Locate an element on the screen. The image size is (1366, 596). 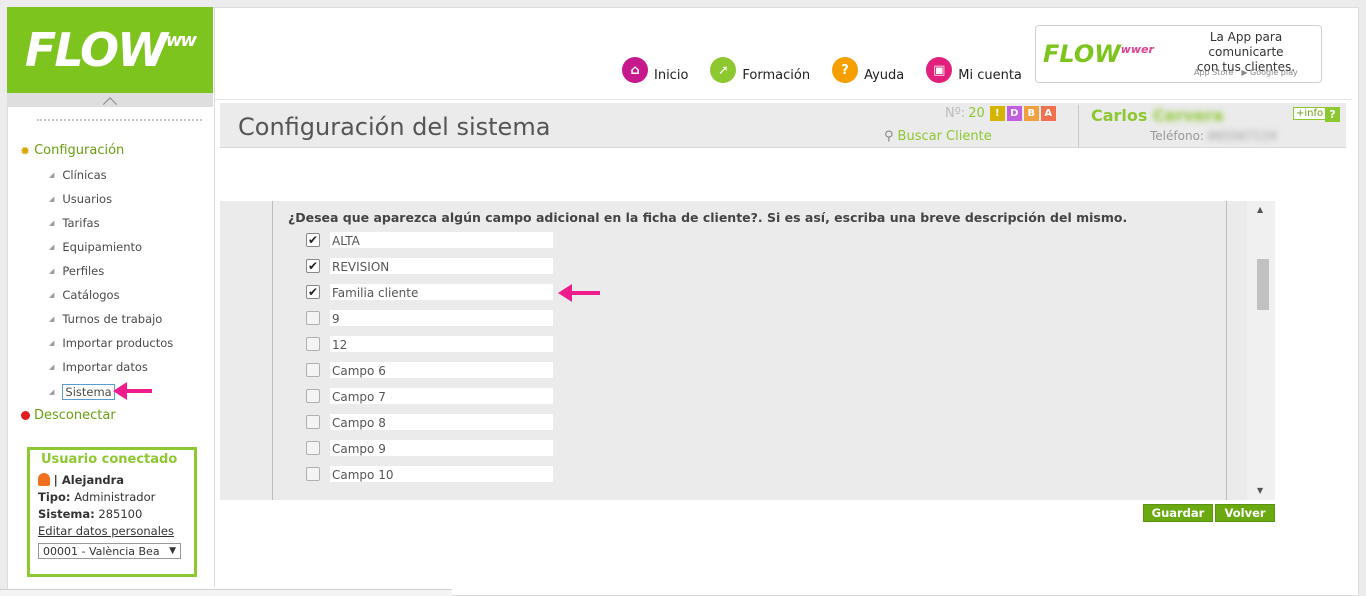
chevron-up-icon is located at coordinates (110, 104).